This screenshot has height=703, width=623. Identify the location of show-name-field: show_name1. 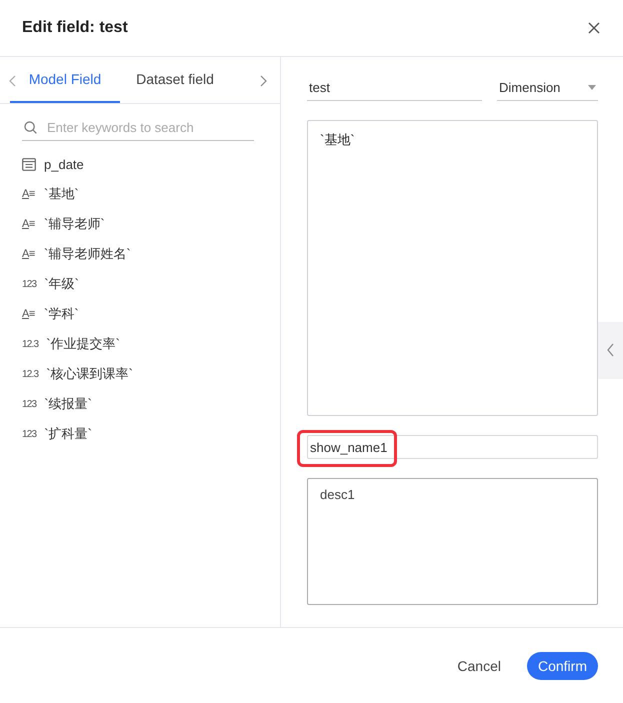
(452, 447).